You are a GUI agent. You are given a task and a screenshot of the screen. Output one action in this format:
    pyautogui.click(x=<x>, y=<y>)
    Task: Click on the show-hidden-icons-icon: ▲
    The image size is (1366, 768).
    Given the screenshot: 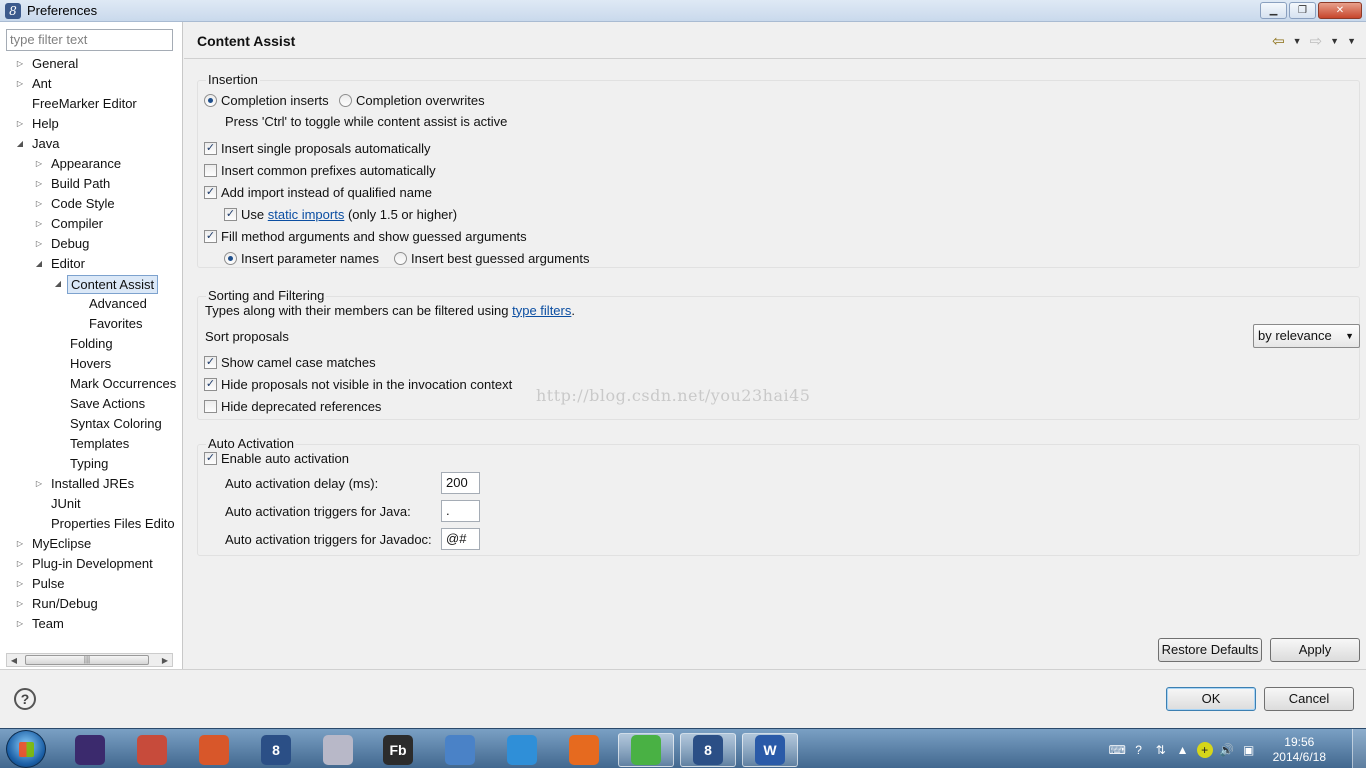 What is the action you would take?
    pyautogui.click(x=1183, y=750)
    